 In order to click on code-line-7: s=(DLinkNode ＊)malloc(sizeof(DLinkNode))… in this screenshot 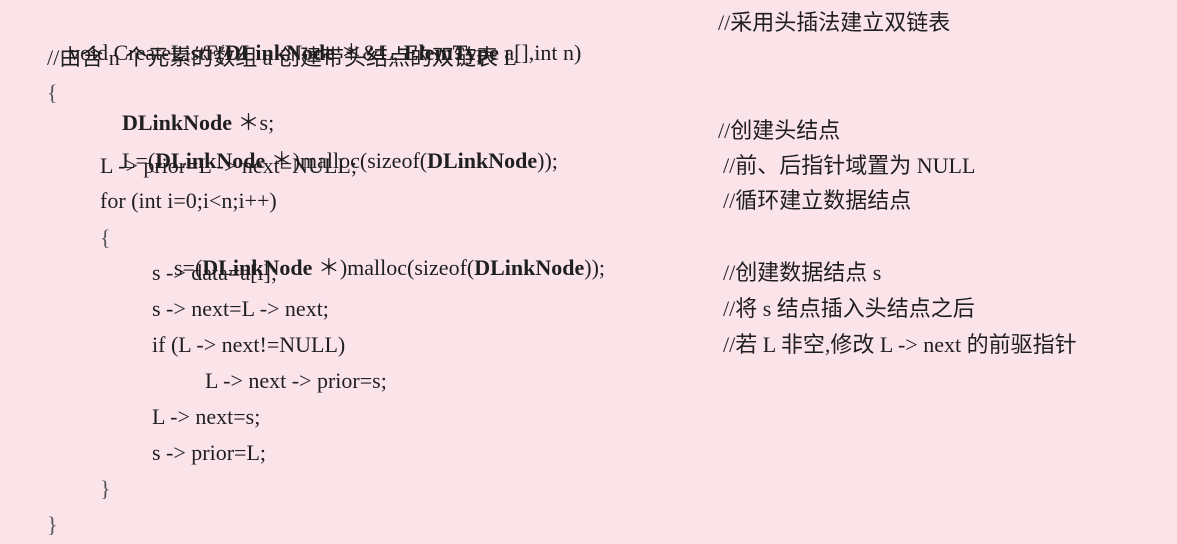, I will do `click(378, 251)`.